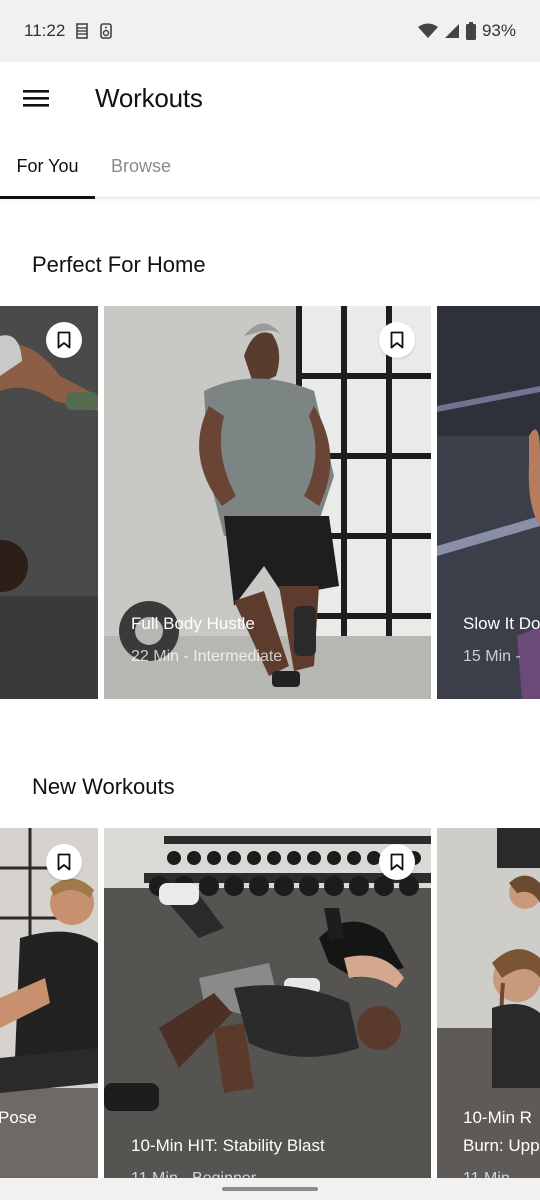 Image resolution: width=540 pixels, height=1200 pixels. Describe the element at coordinates (270, 166) in the screenshot. I see `tab-bar: For You Browse` at that location.